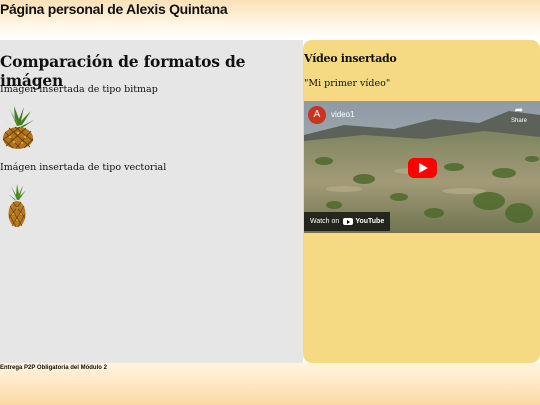 This screenshot has height=405, width=540. What do you see at coordinates (18, 127) in the screenshot?
I see `pineapple-bitmap-image` at bounding box center [18, 127].